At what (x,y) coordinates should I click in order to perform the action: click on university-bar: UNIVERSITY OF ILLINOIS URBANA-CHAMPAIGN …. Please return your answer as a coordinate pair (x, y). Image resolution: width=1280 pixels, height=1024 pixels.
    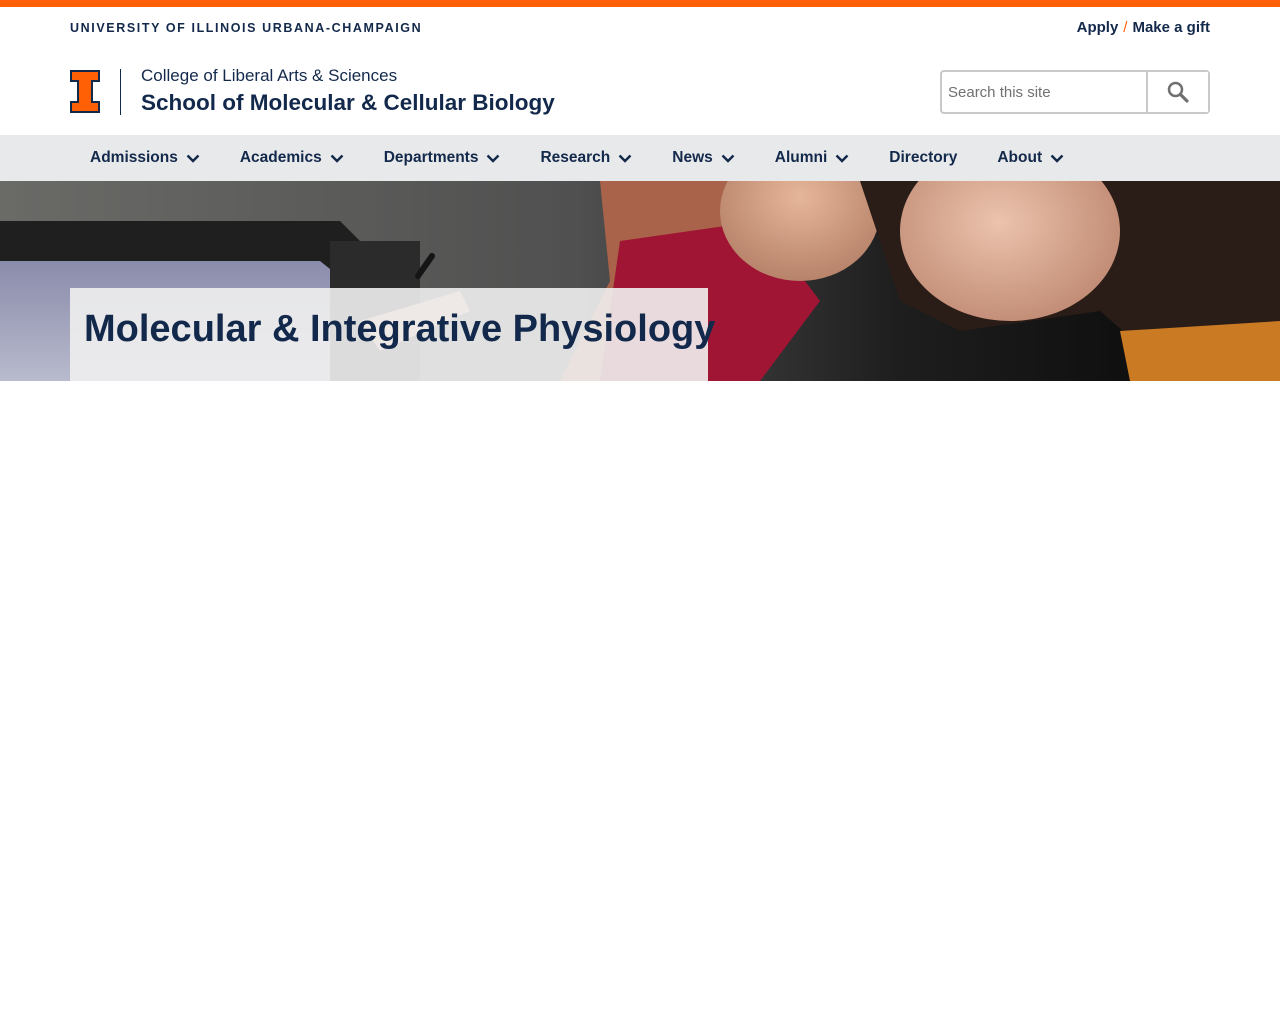
    Looking at the image, I should click on (640, 29).